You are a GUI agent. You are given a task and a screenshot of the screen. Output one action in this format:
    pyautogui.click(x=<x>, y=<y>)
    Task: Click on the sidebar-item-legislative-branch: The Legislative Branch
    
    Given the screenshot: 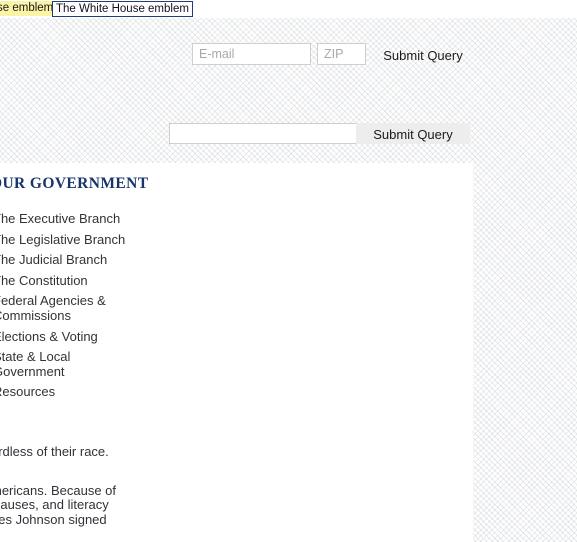 What is the action you would take?
    pyautogui.click(x=101, y=240)
    